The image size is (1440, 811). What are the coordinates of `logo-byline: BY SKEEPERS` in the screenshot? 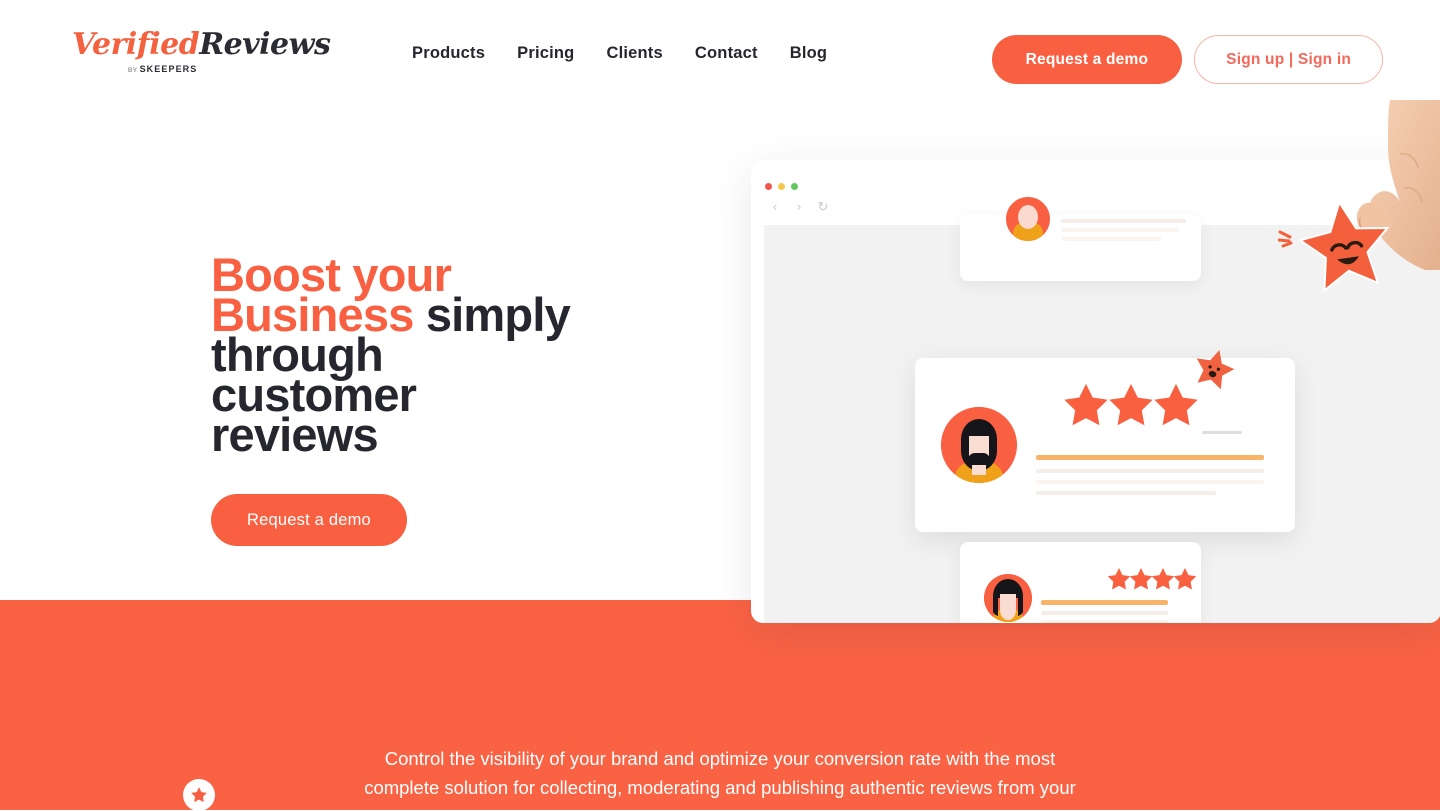 It's located at (200, 69).